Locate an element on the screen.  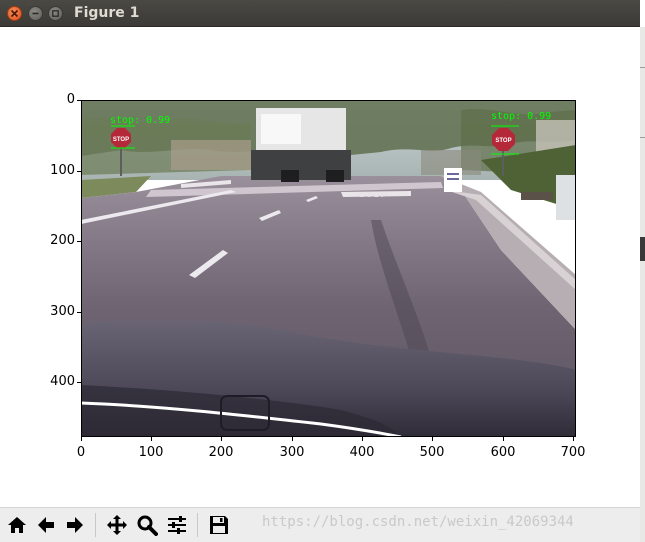
window-title: Figure 1 is located at coordinates (107, 13).